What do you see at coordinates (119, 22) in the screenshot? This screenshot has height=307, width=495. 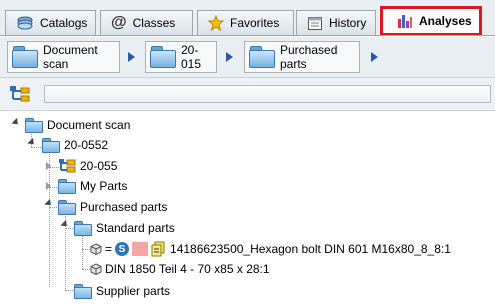 I see `at-icon: @` at bounding box center [119, 22].